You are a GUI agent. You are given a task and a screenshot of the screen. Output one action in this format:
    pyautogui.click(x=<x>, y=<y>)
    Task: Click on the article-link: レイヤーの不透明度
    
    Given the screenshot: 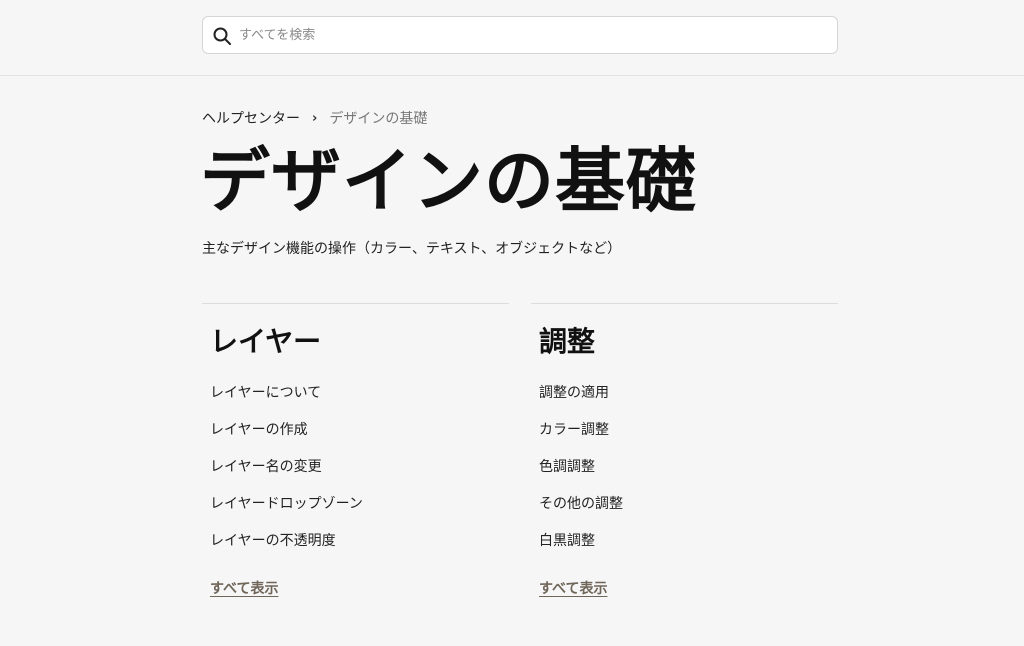 What is the action you would take?
    pyautogui.click(x=286, y=548)
    